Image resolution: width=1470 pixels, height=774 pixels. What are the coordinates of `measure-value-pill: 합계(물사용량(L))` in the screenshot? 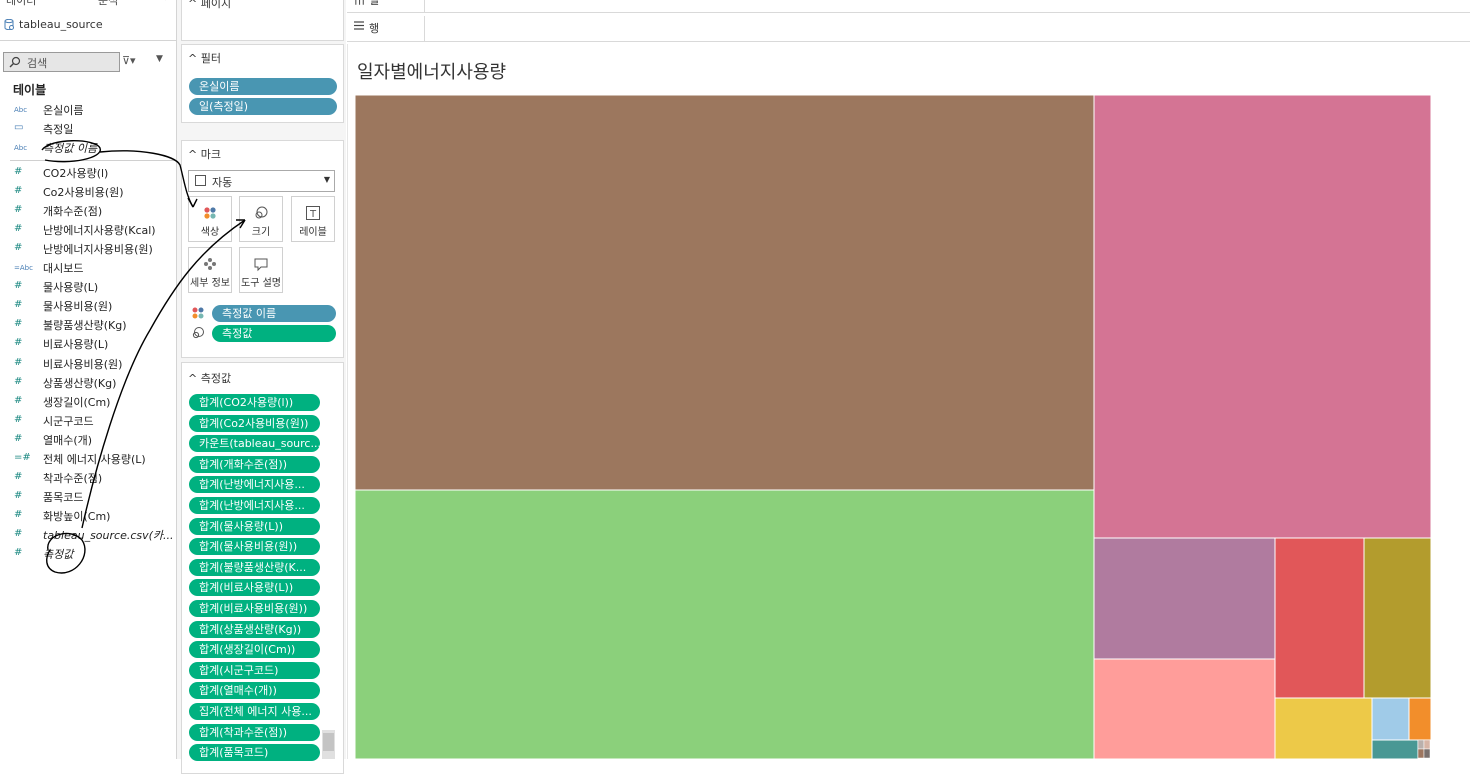 It's located at (254, 526).